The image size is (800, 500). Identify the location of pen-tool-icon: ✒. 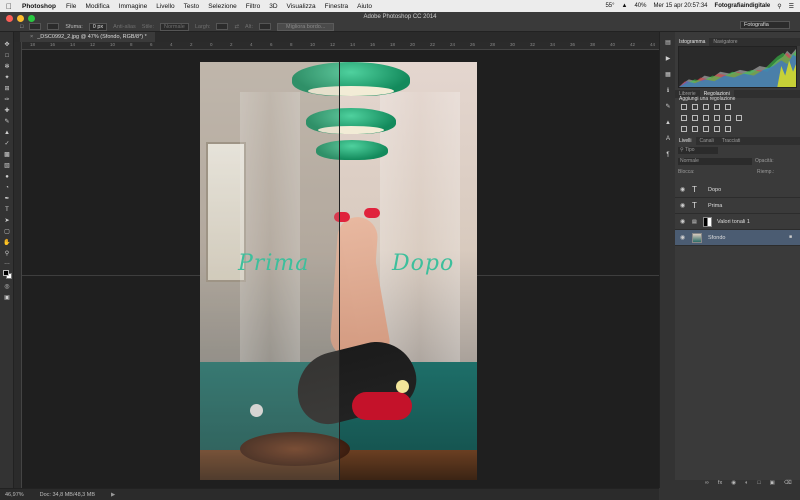
(7, 199).